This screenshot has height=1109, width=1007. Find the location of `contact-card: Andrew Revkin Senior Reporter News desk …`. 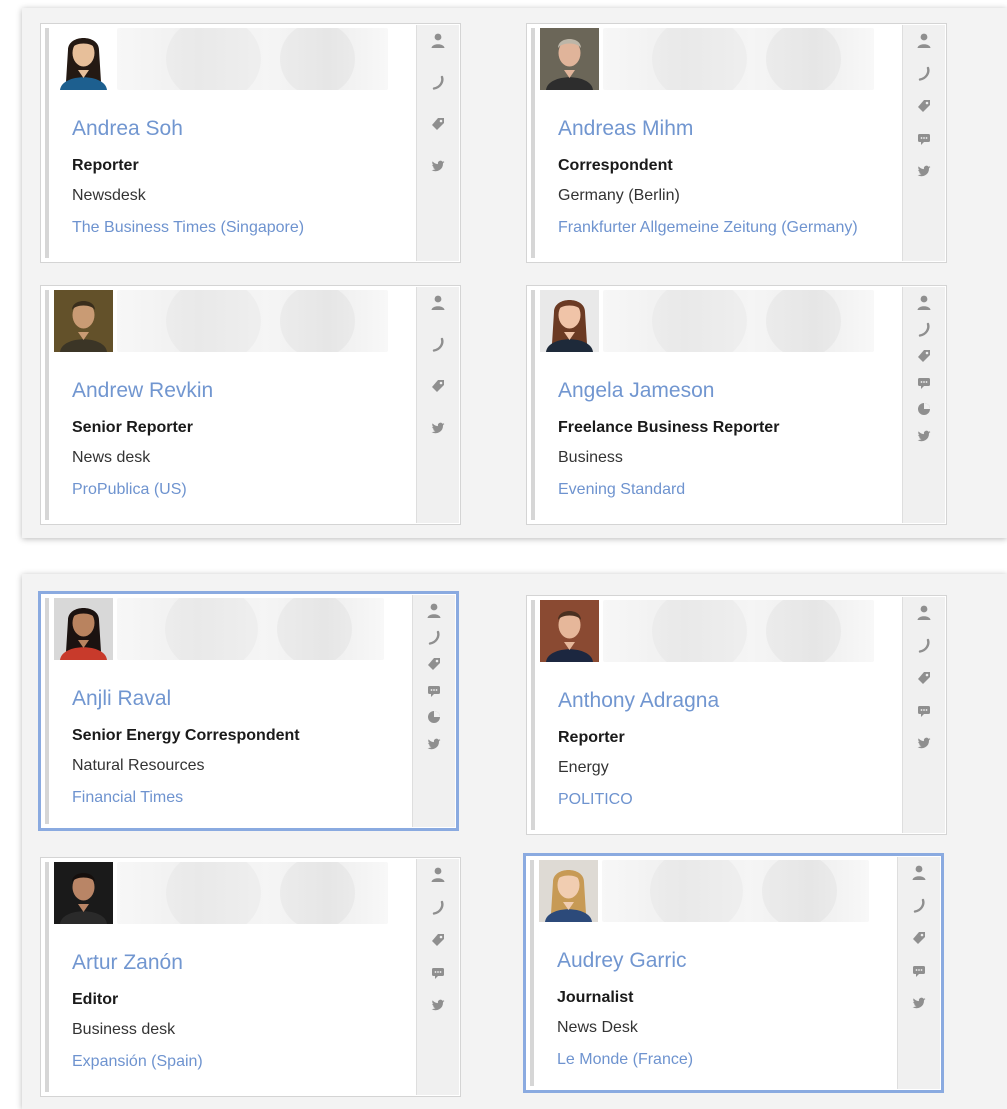

contact-card: Andrew Revkin Senior Reporter News desk … is located at coordinates (250, 405).